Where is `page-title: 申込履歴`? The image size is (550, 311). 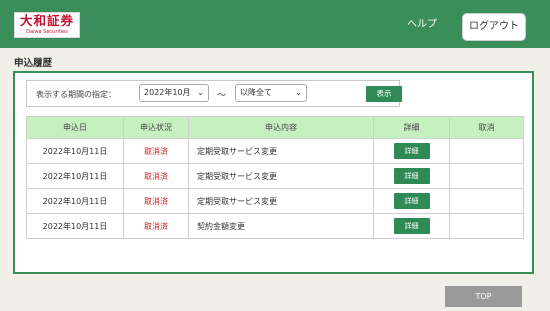
page-title: 申込履歴 is located at coordinates (33, 63).